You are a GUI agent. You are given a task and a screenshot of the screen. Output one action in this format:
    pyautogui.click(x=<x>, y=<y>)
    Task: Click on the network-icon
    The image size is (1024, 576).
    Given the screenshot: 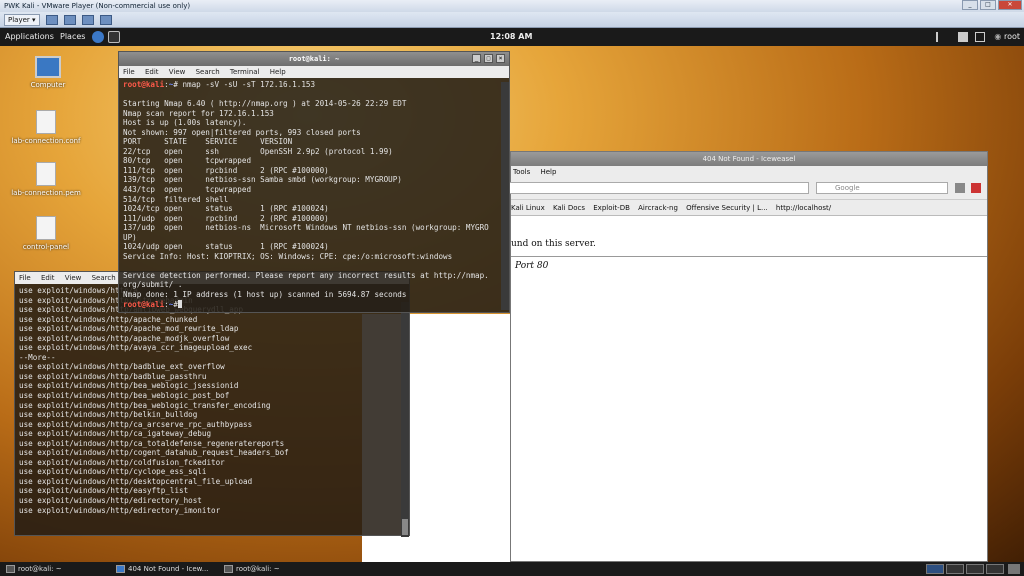 What is the action you would take?
    pyautogui.click(x=963, y=37)
    